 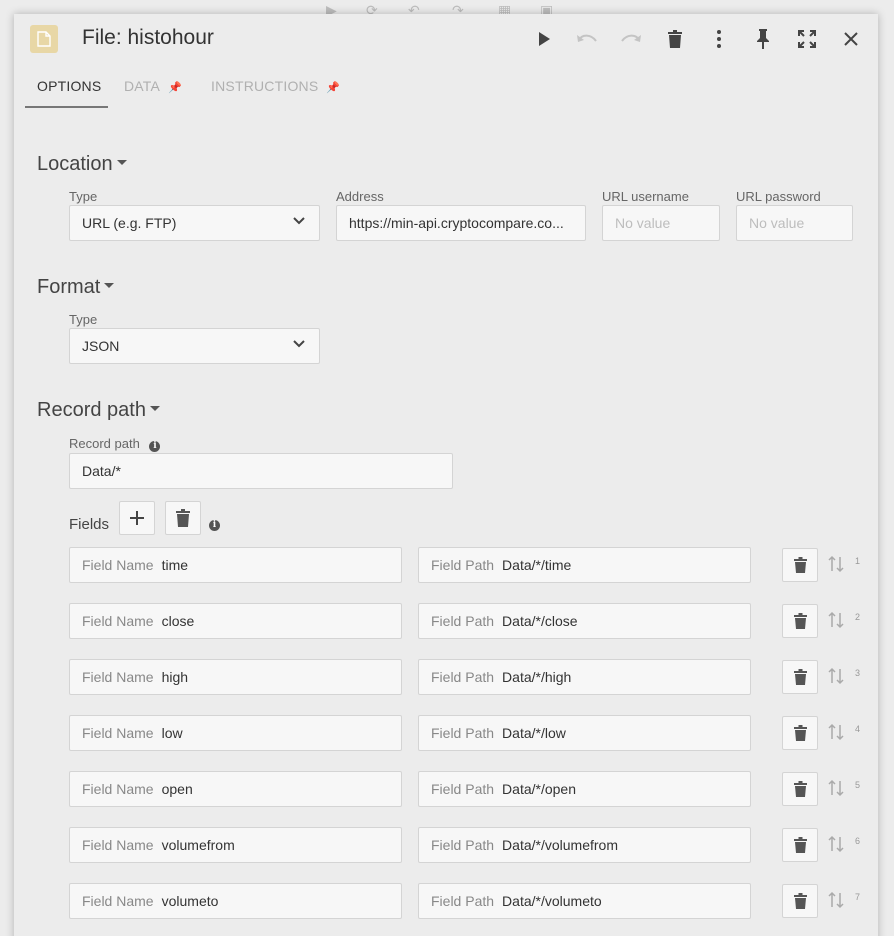 What do you see at coordinates (763, 39) in the screenshot?
I see `pin-button` at bounding box center [763, 39].